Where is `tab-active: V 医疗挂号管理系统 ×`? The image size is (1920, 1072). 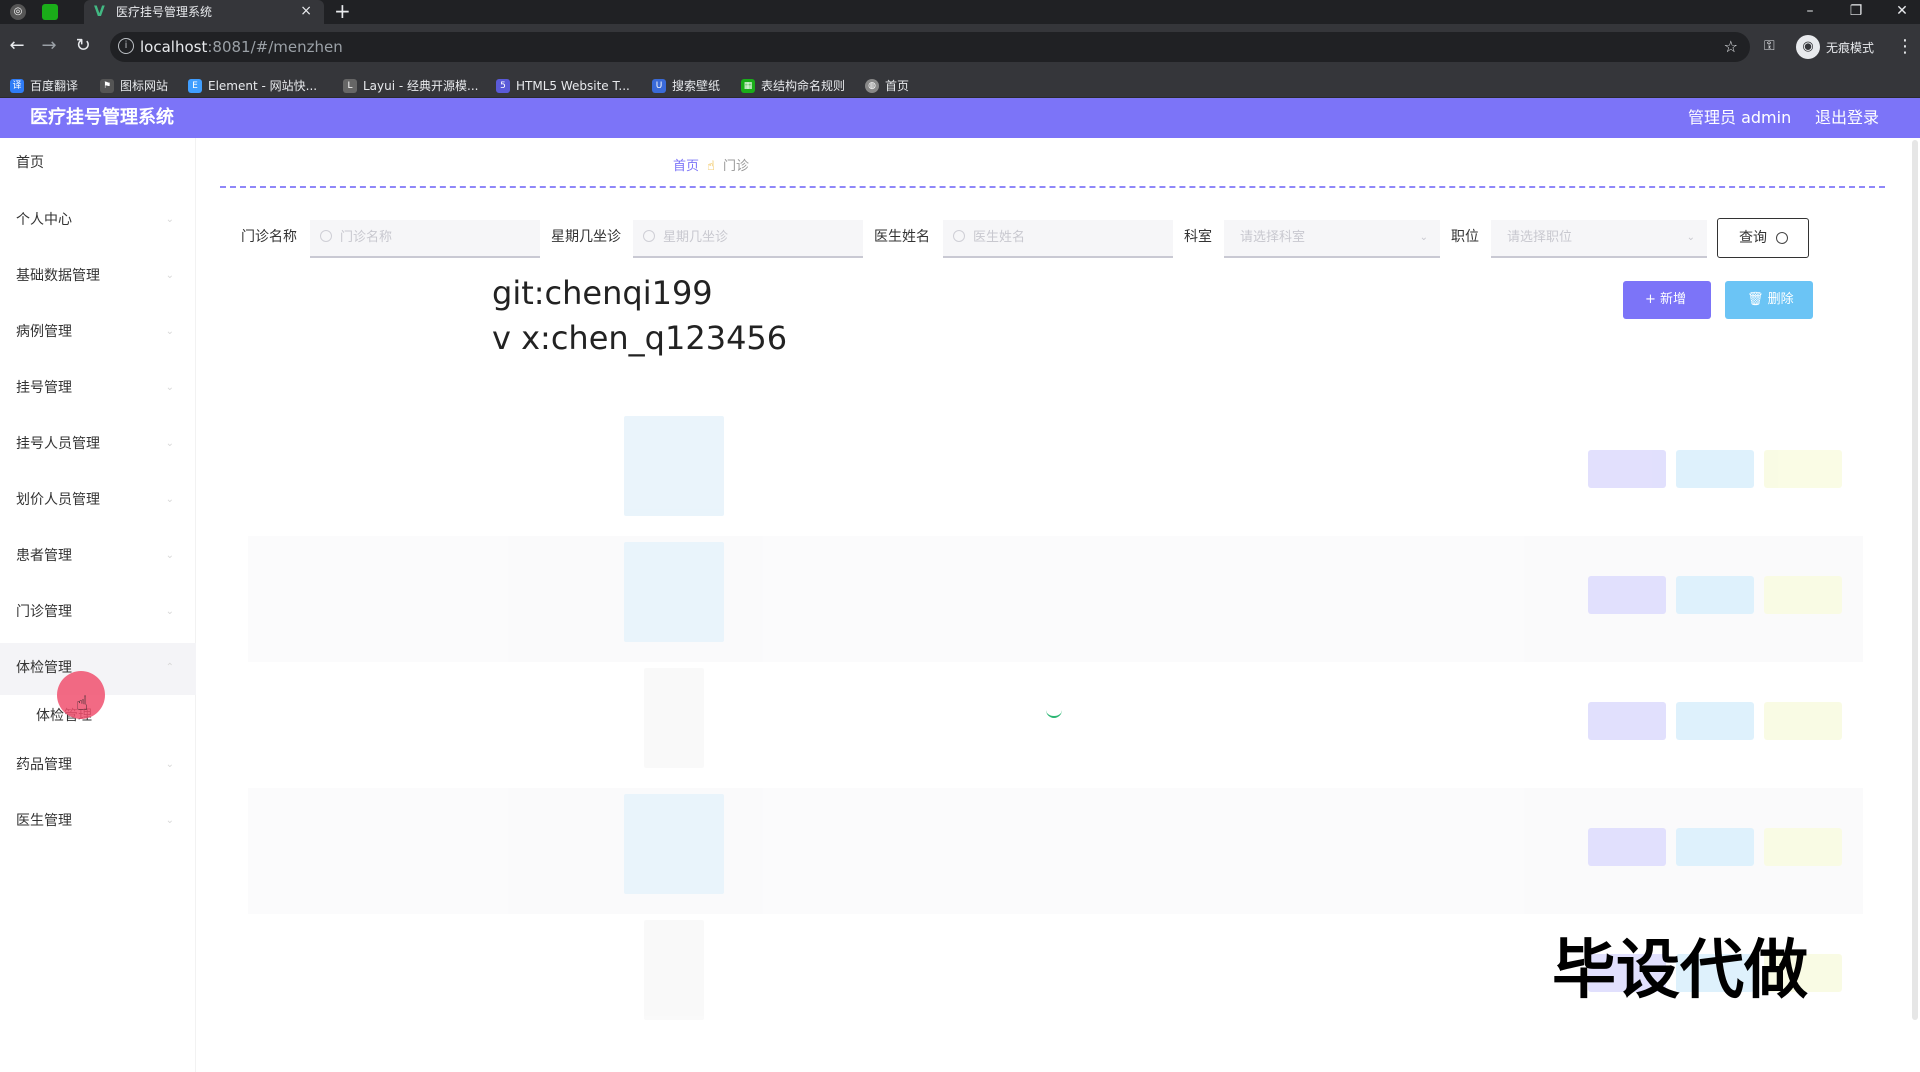 tab-active: V 医疗挂号管理系统 × is located at coordinates (204, 12).